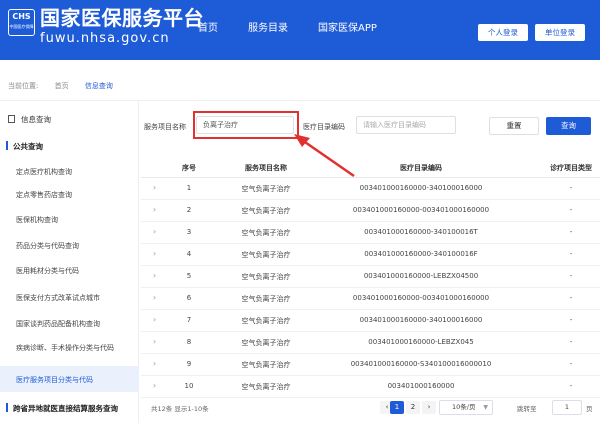  Describe the element at coordinates (266, 168) in the screenshot. I see `column-header-service-name: 服务项目名称` at that location.